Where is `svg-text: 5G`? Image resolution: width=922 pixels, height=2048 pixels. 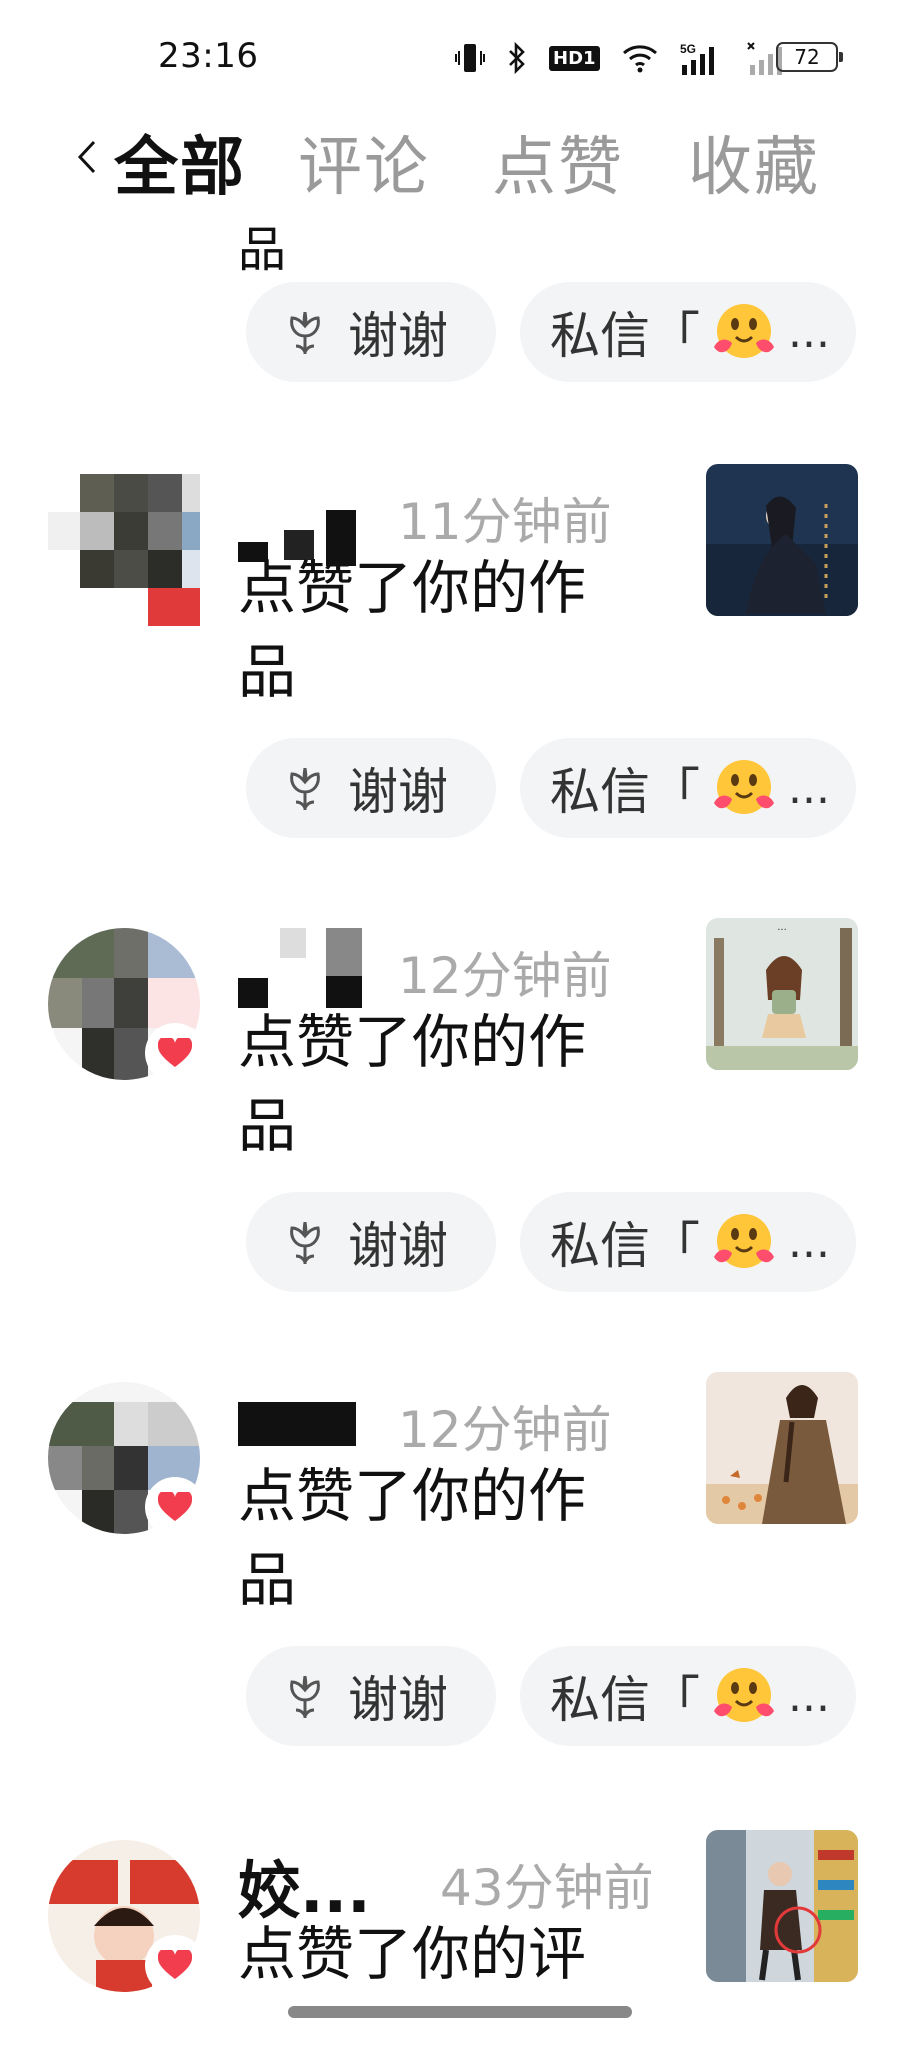 svg-text: 5G is located at coordinates (688, 49).